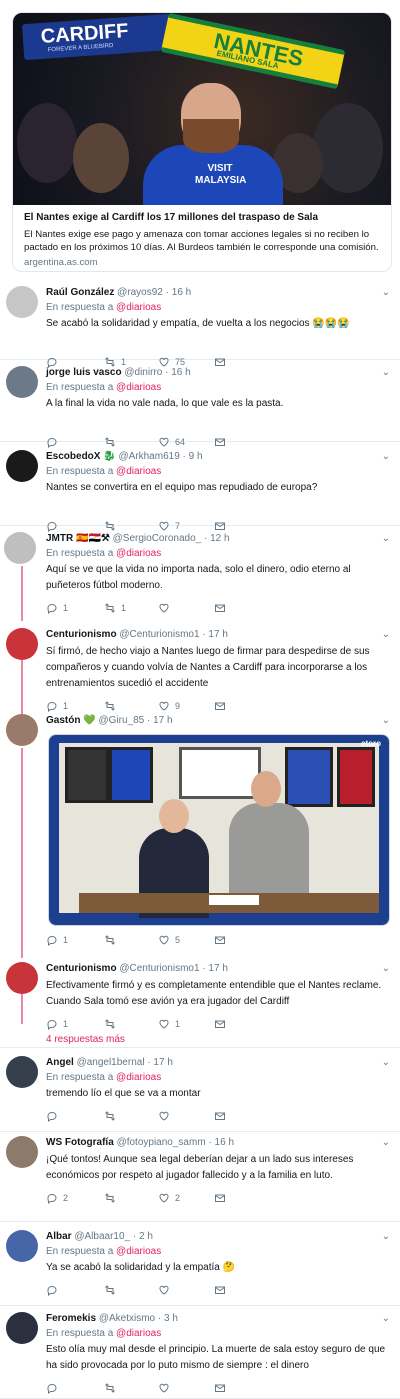 Image resolution: width=400 pixels, height=1399 pixels. Describe the element at coordinates (159, 968) in the screenshot. I see `author-handle: @Centurionismo1` at that location.